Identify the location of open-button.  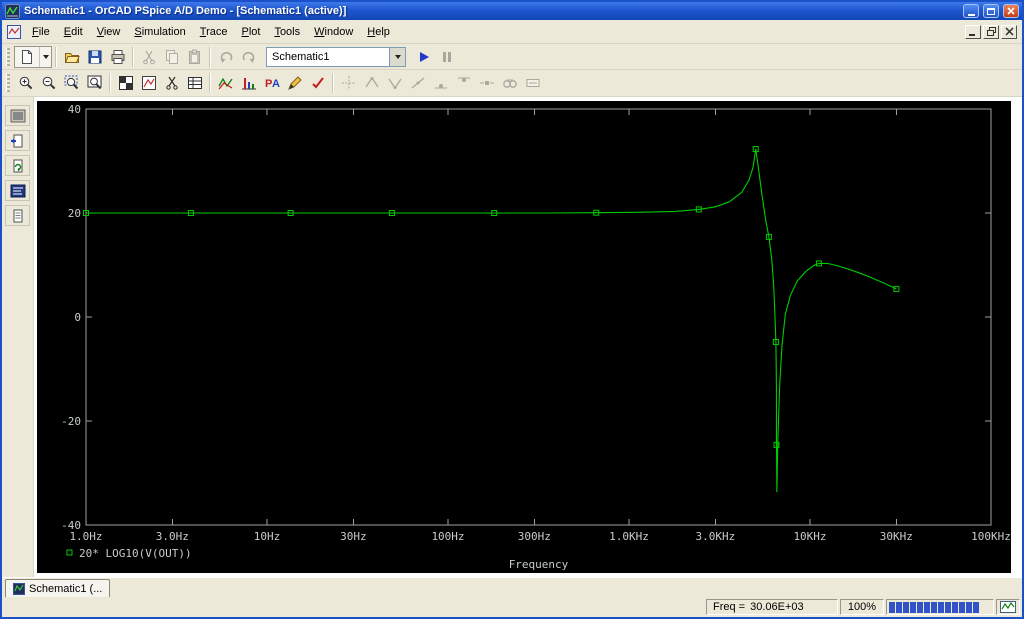
(71, 57).